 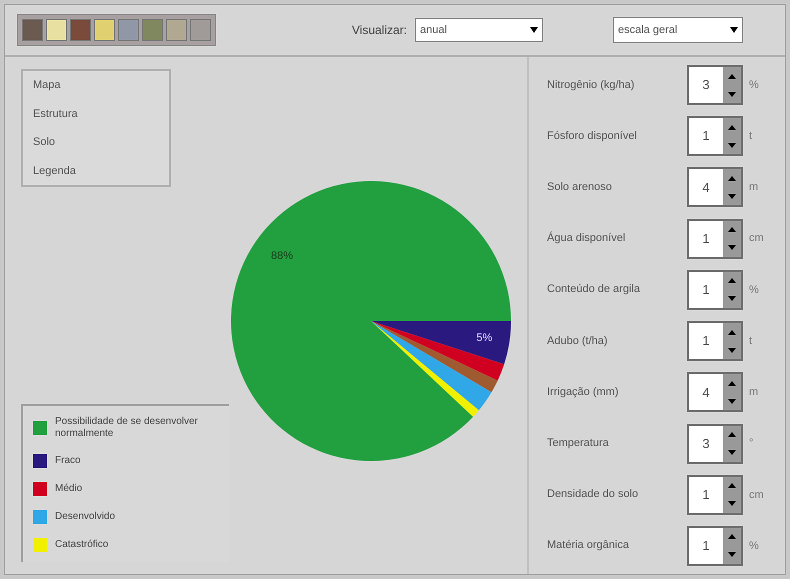 What do you see at coordinates (85, 517) in the screenshot?
I see `legend-label: Desenvolvido` at bounding box center [85, 517].